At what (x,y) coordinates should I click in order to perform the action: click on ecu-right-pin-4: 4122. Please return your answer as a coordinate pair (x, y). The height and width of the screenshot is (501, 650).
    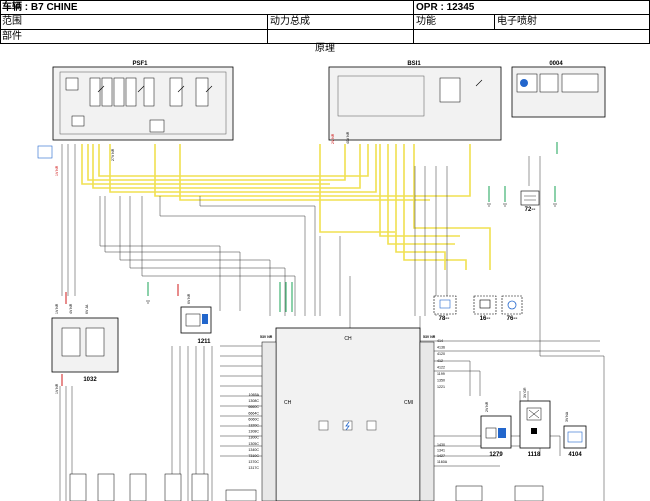
    Looking at the image, I should click on (441, 367).